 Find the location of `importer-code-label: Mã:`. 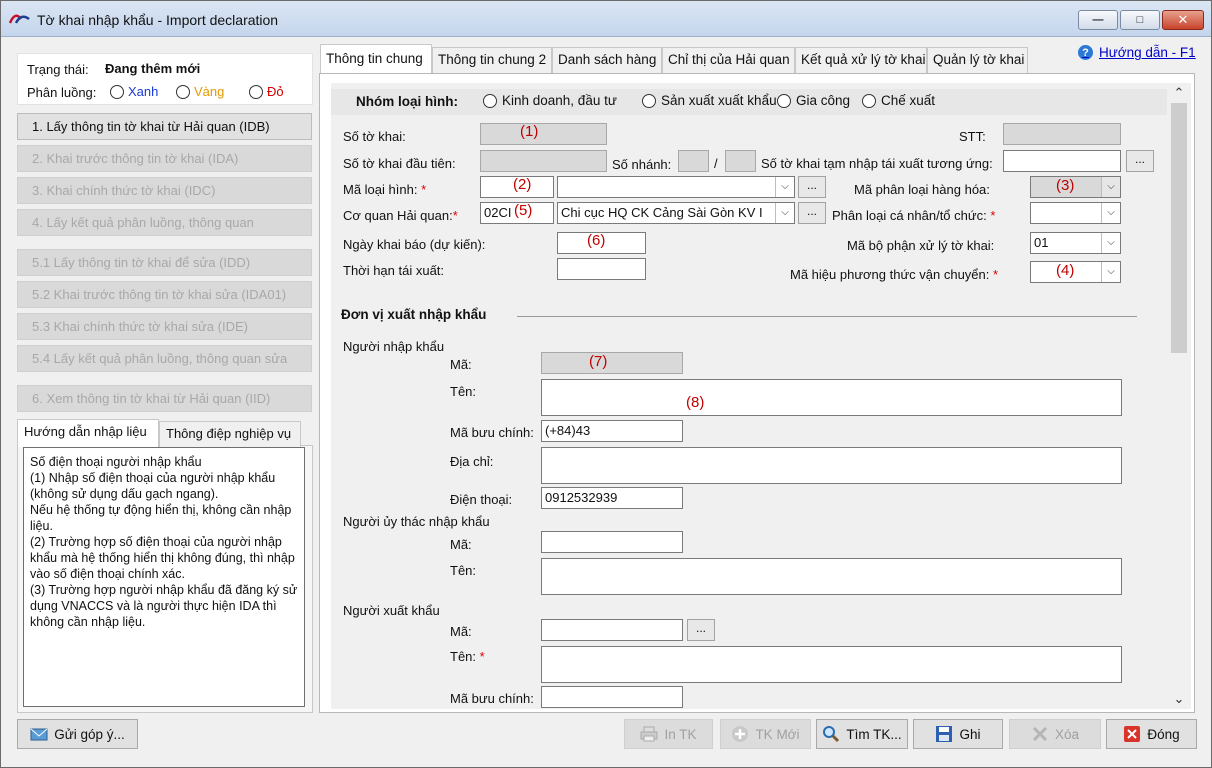

importer-code-label: Mã: is located at coordinates (461, 364).